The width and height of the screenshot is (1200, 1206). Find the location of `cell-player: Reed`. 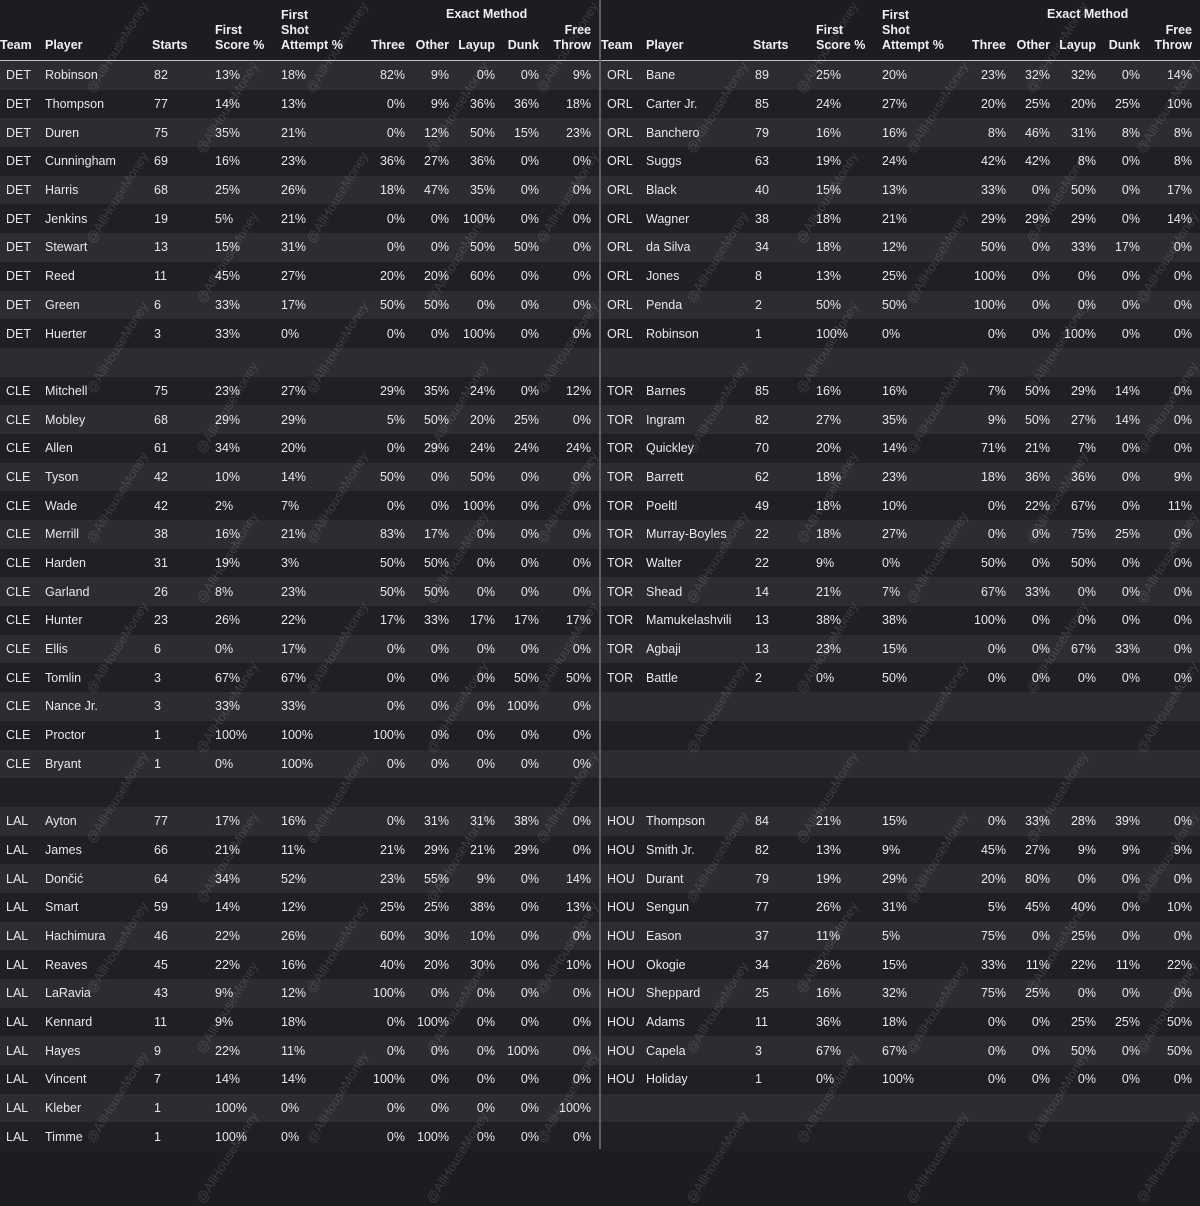

cell-player: Reed is located at coordinates (98, 276).